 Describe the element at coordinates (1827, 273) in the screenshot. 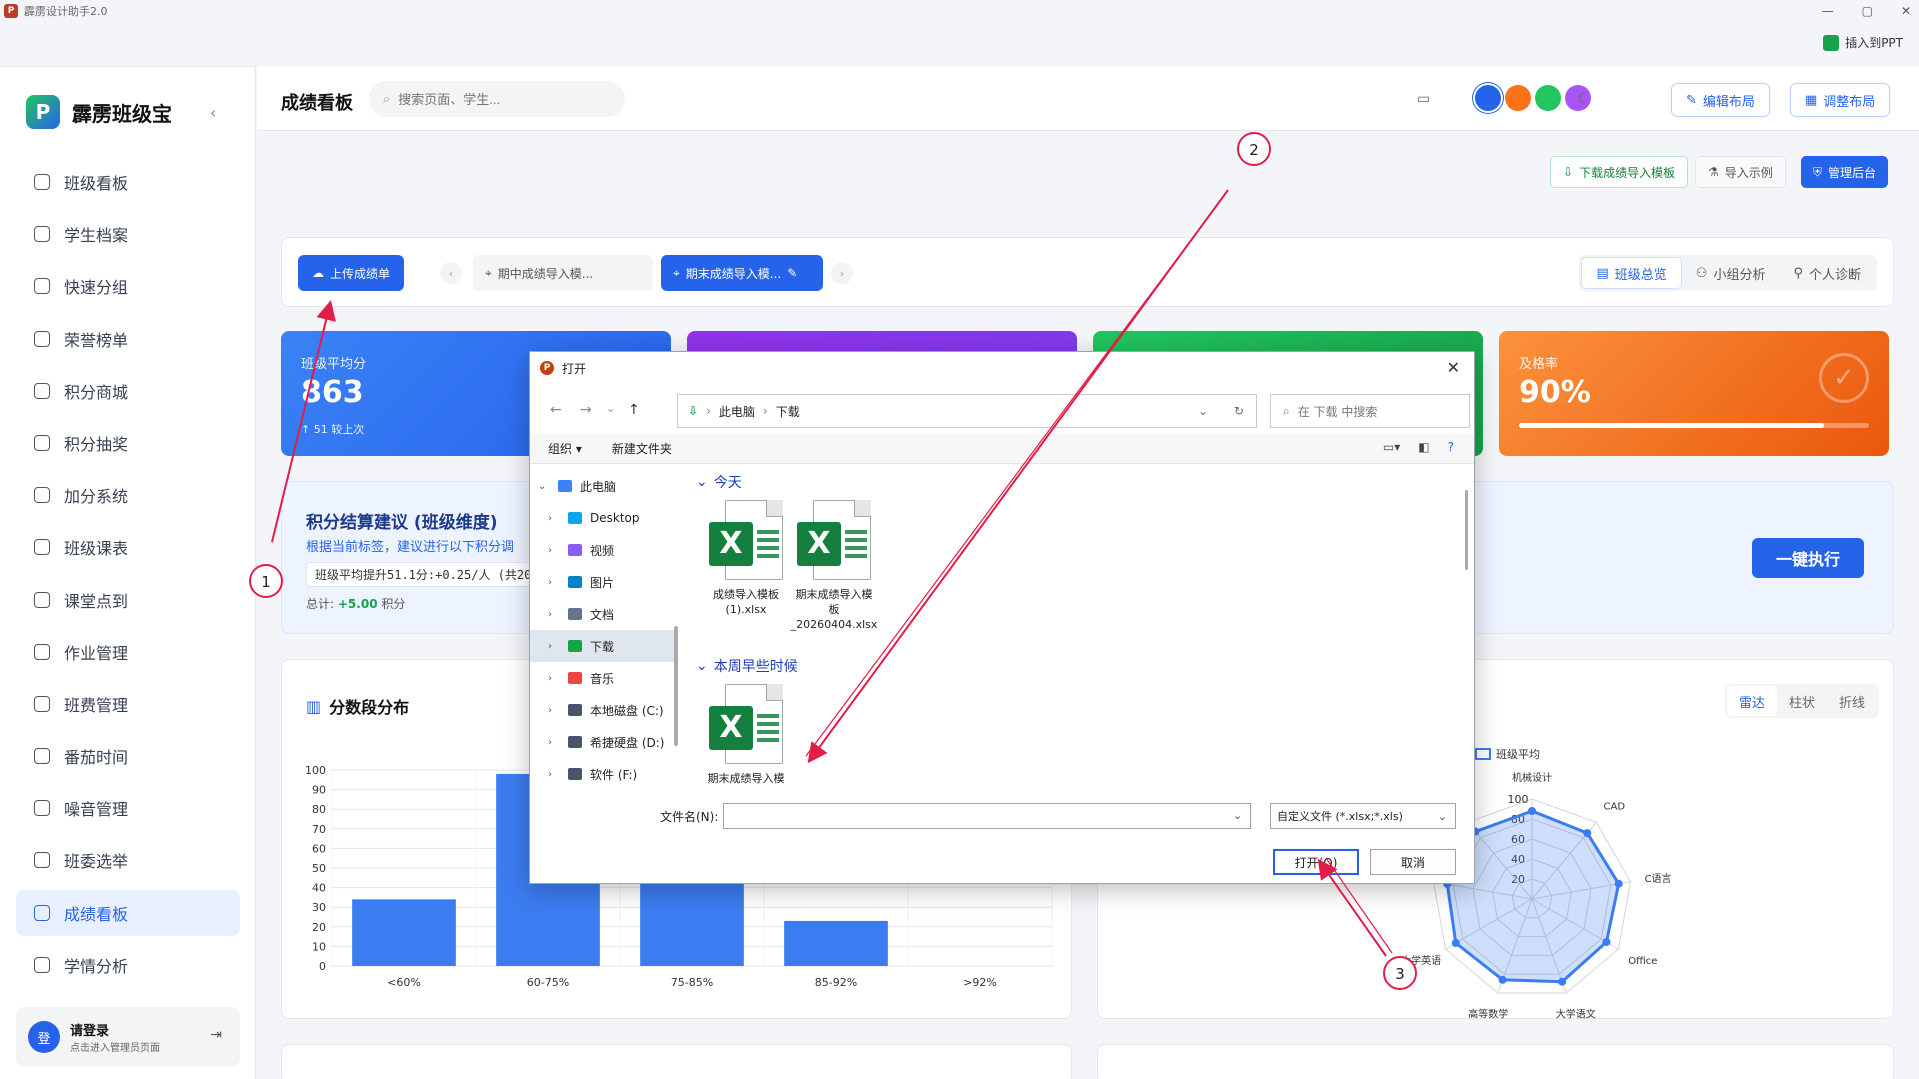

I see `tab-personal-diagnosis: ⚲ 个人诊断` at that location.